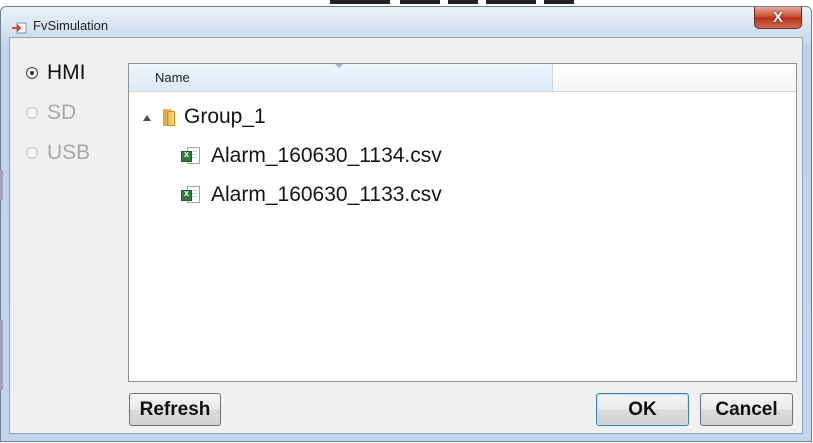 The image size is (813, 443). Describe the element at coordinates (746, 409) in the screenshot. I see `cancel-button: Cancel` at that location.